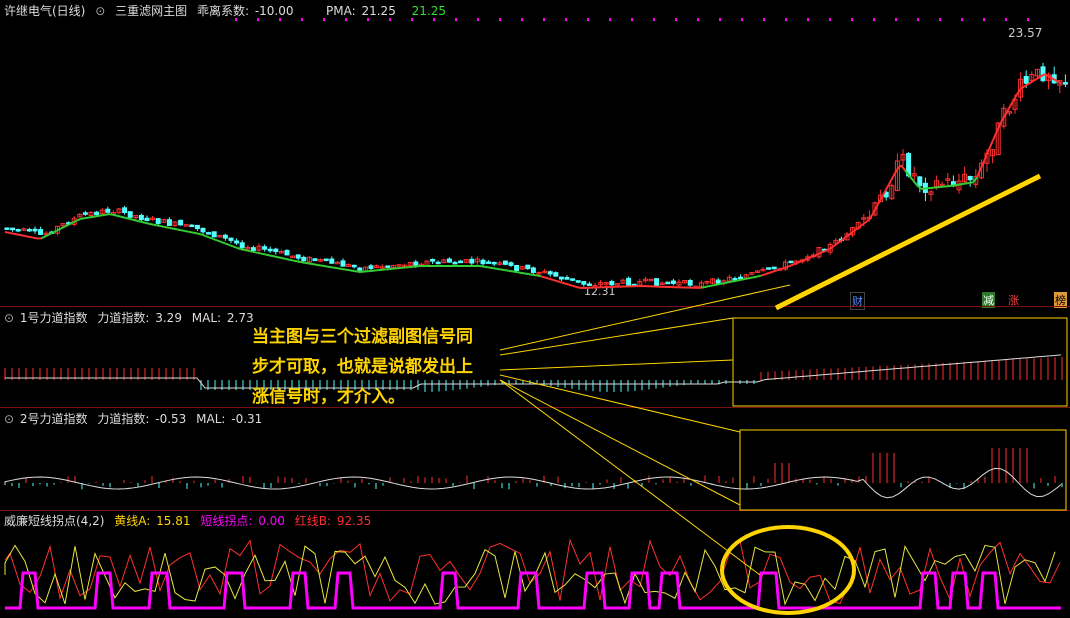 This screenshot has height=618, width=1070. I want to click on trend-line, so click(908, 242).